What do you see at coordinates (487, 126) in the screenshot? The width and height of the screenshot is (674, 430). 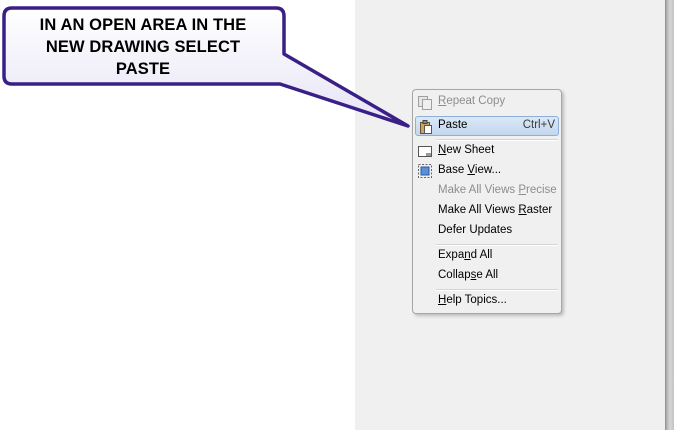 I see `menu-item-paste: Paste Ctrl+V` at bounding box center [487, 126].